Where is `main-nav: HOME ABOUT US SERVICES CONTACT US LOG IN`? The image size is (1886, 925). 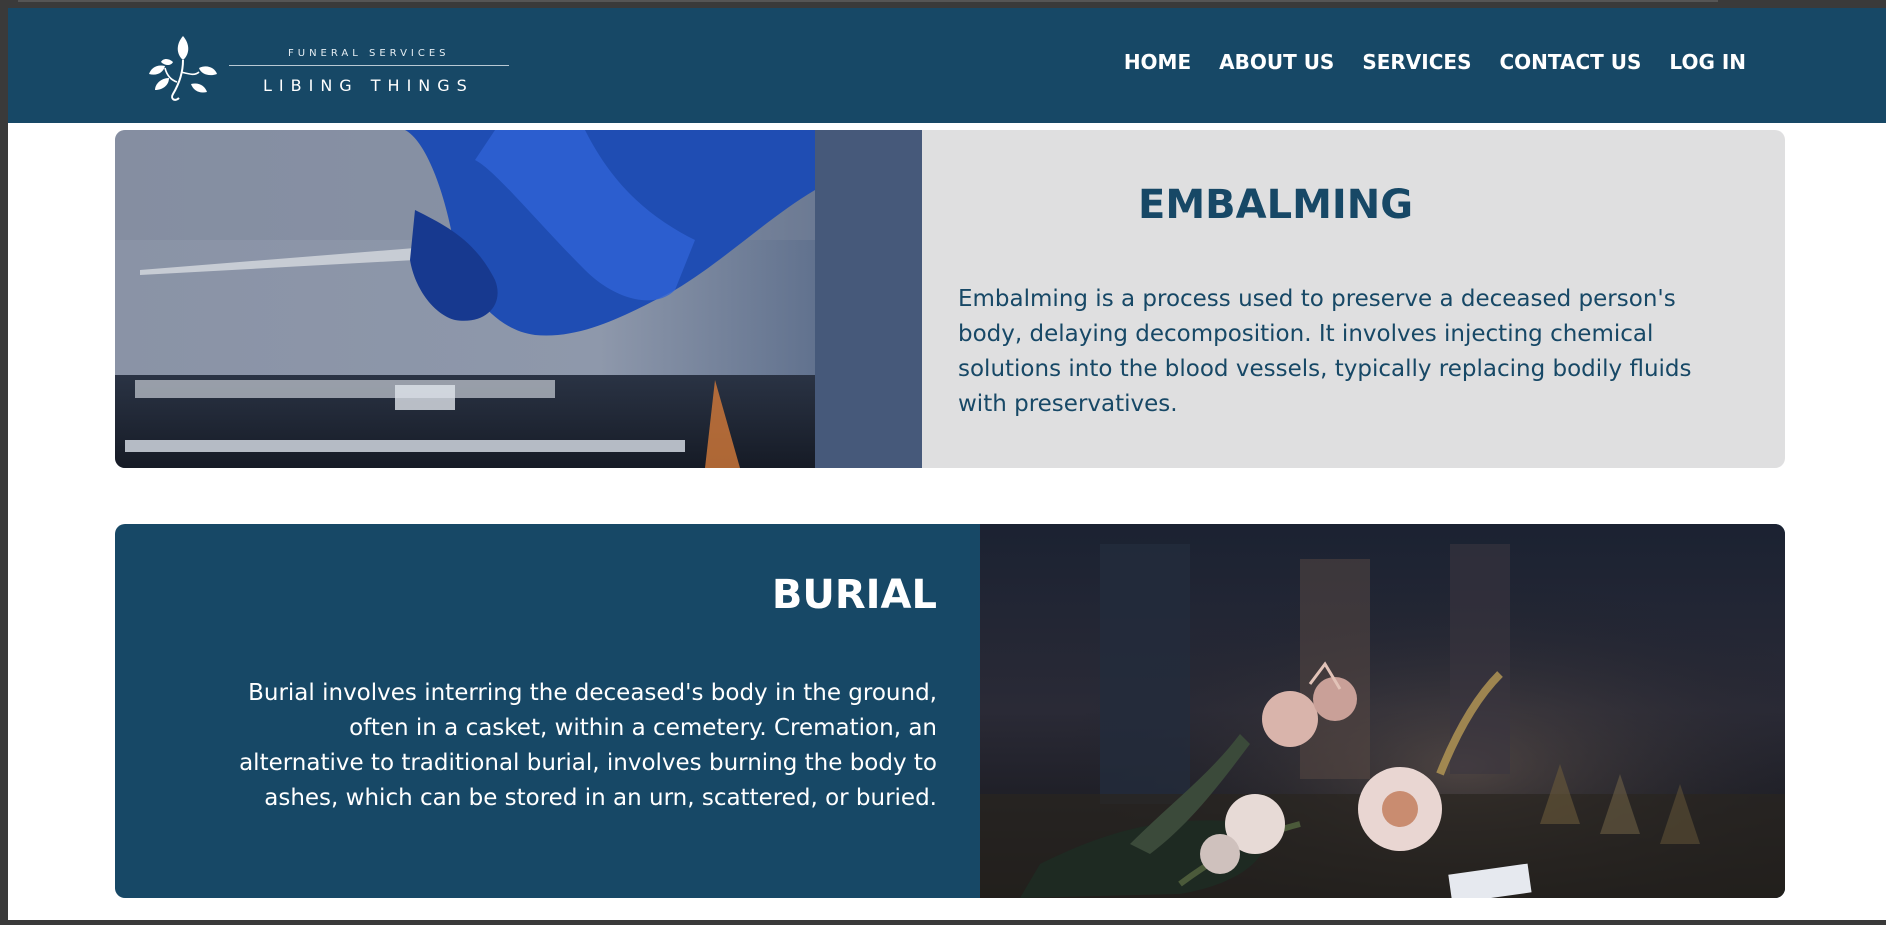 main-nav: HOME ABOUT US SERVICES CONTACT US LOG IN is located at coordinates (1435, 62).